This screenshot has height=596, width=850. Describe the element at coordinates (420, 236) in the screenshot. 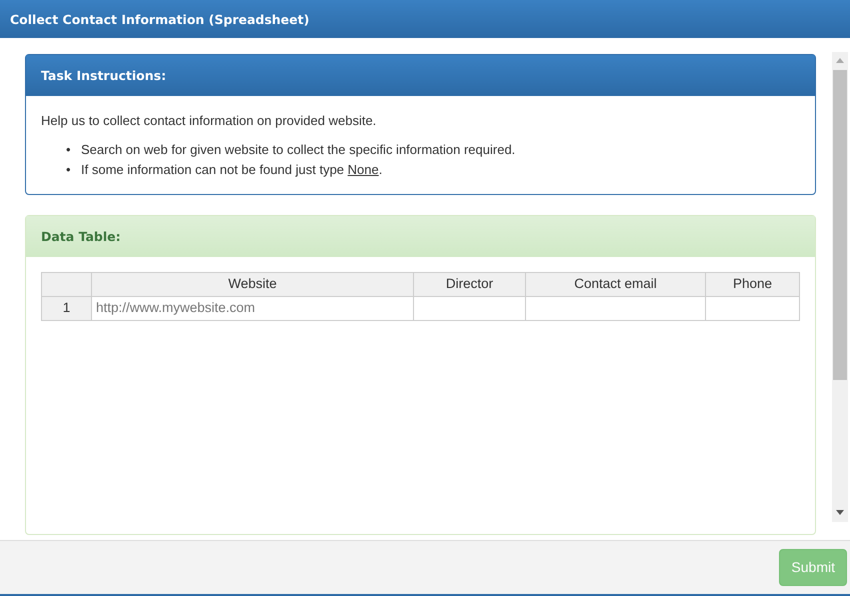

I see `panel-heading: Data Table:` at that location.